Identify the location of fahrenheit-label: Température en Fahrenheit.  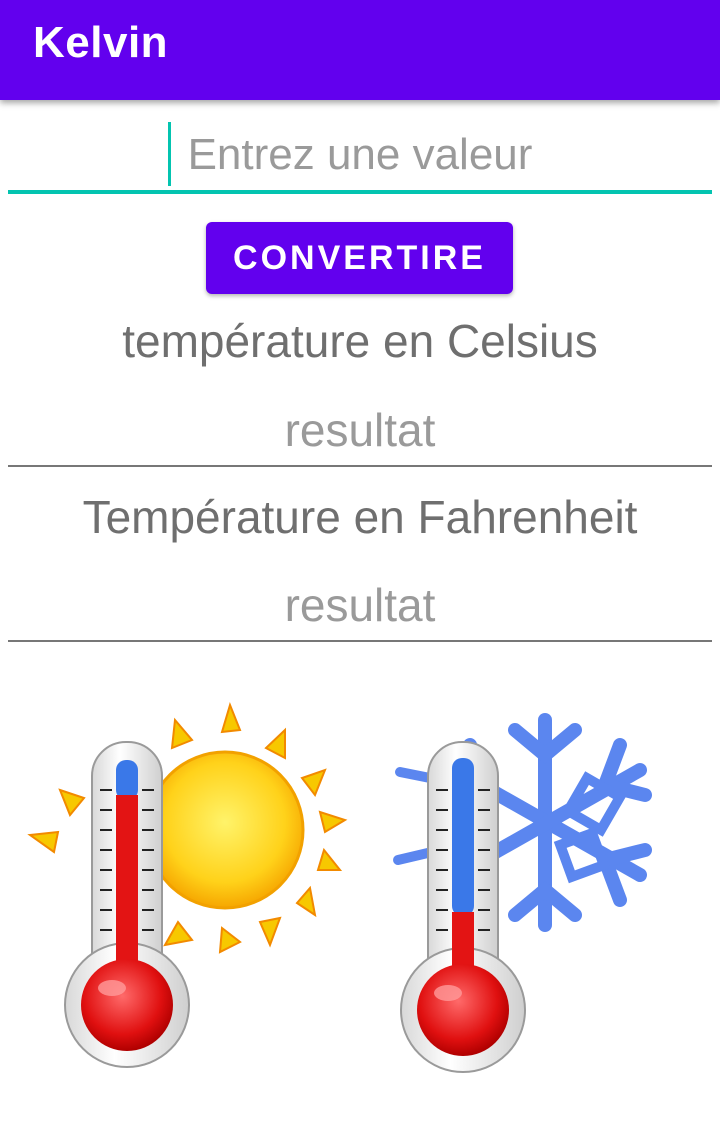
(360, 517).